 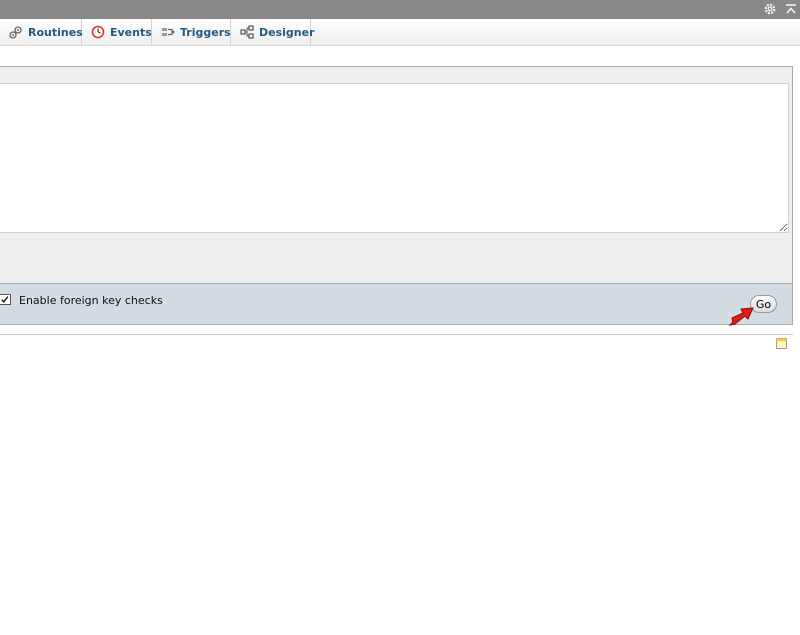 What do you see at coordinates (791, 9) in the screenshot?
I see `collapse-icon` at bounding box center [791, 9].